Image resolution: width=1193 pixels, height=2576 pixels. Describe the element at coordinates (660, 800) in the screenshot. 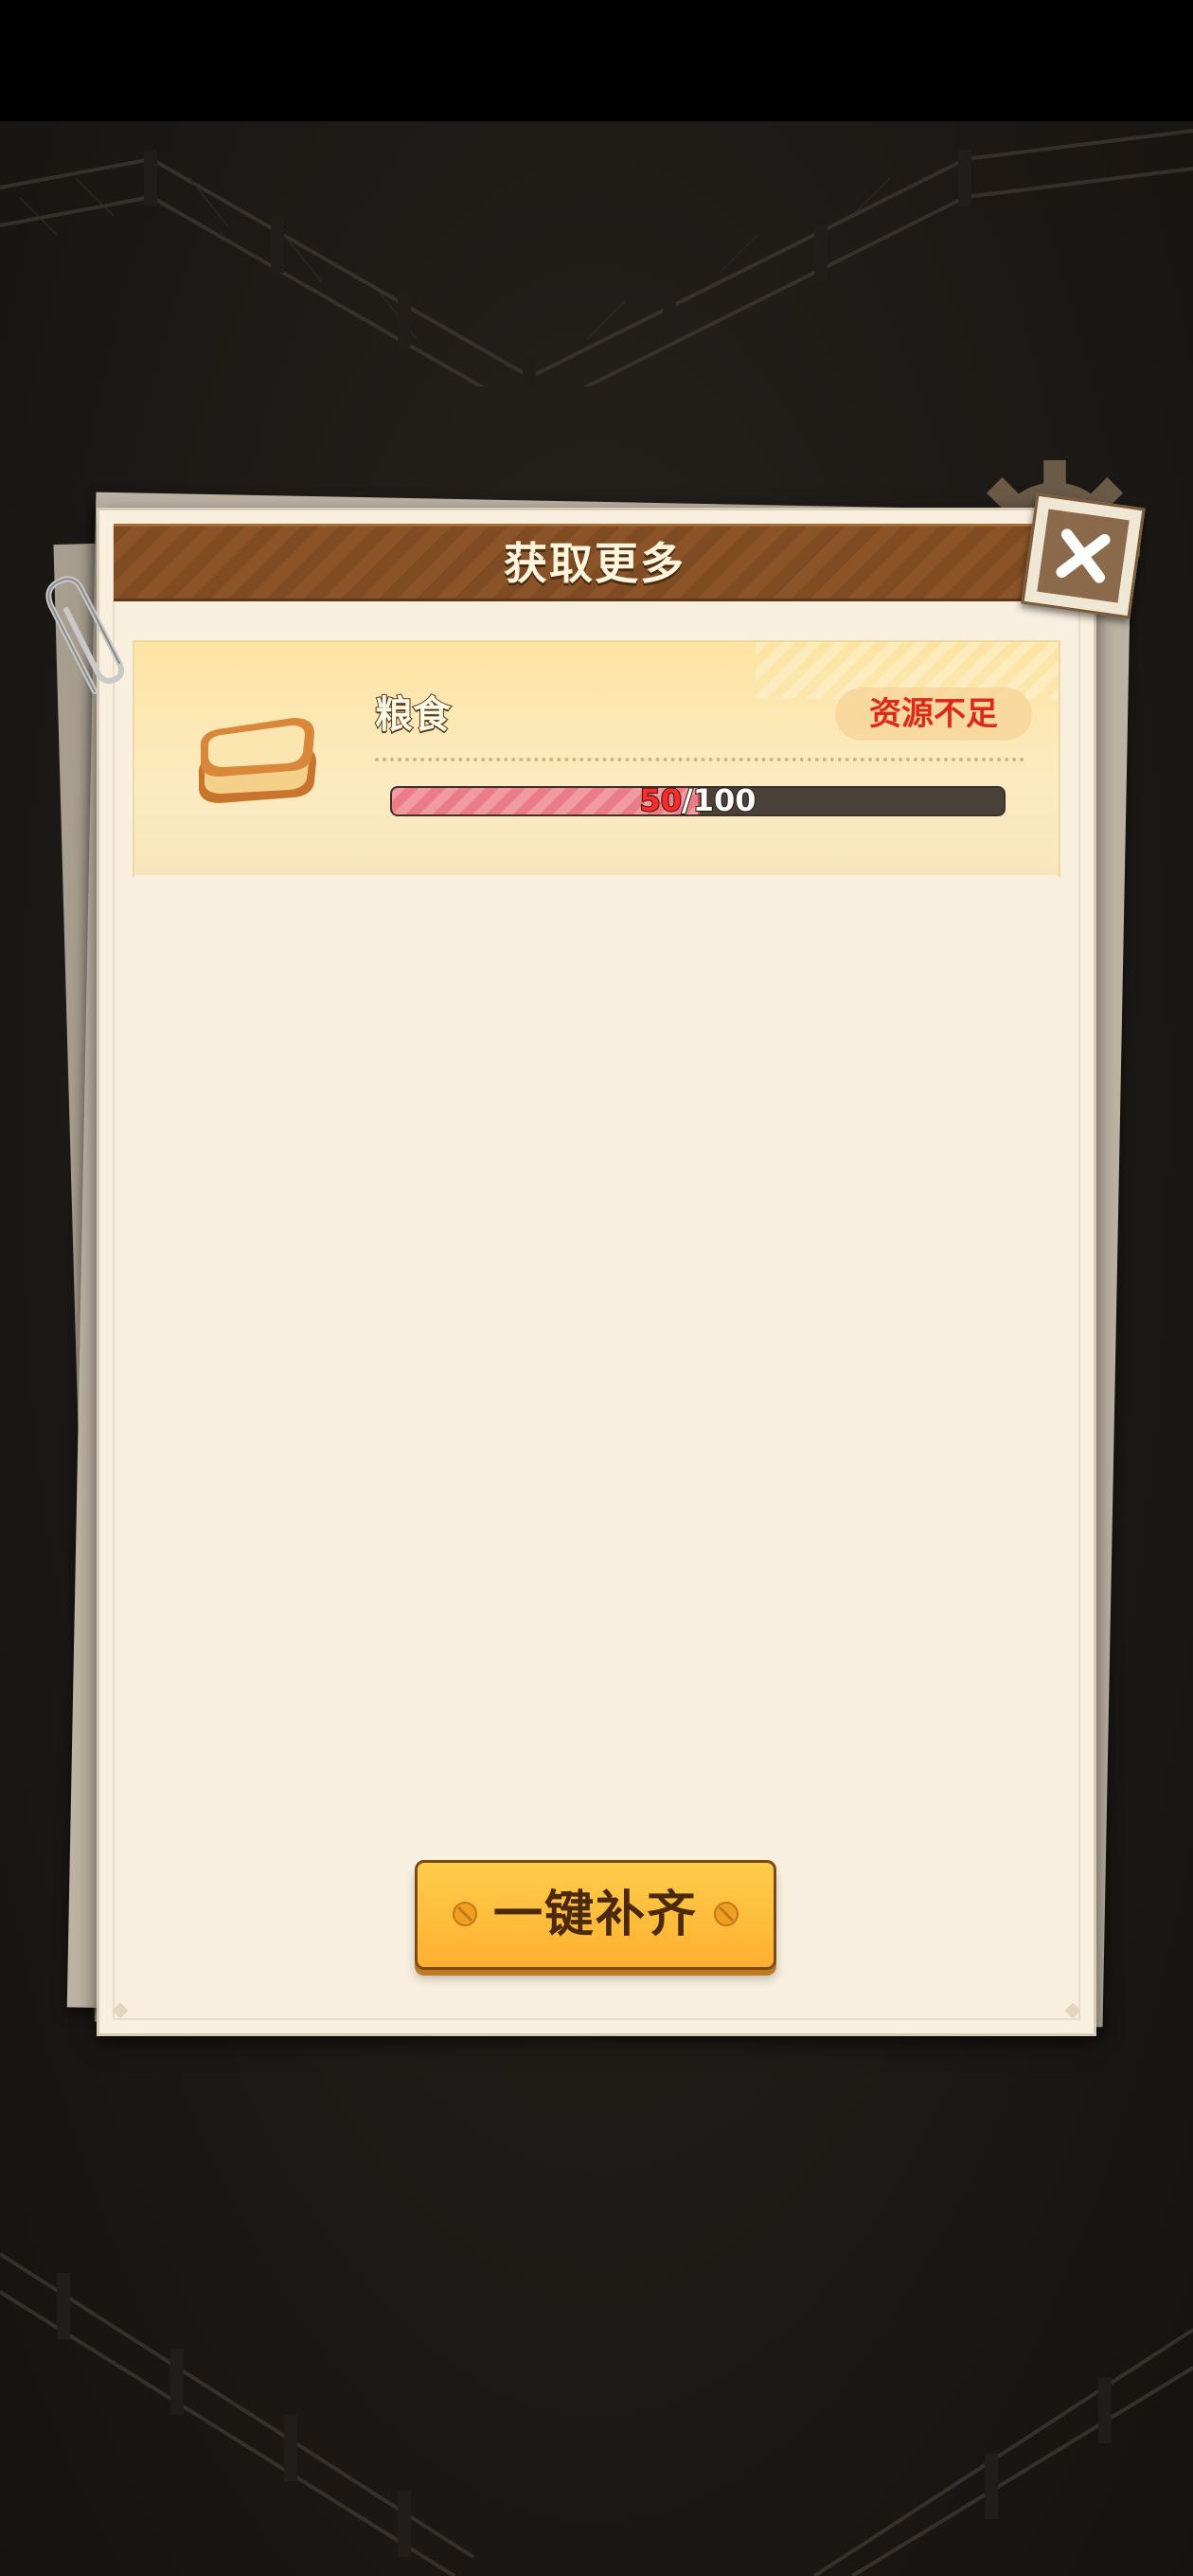

I see `progress-current: 50` at that location.